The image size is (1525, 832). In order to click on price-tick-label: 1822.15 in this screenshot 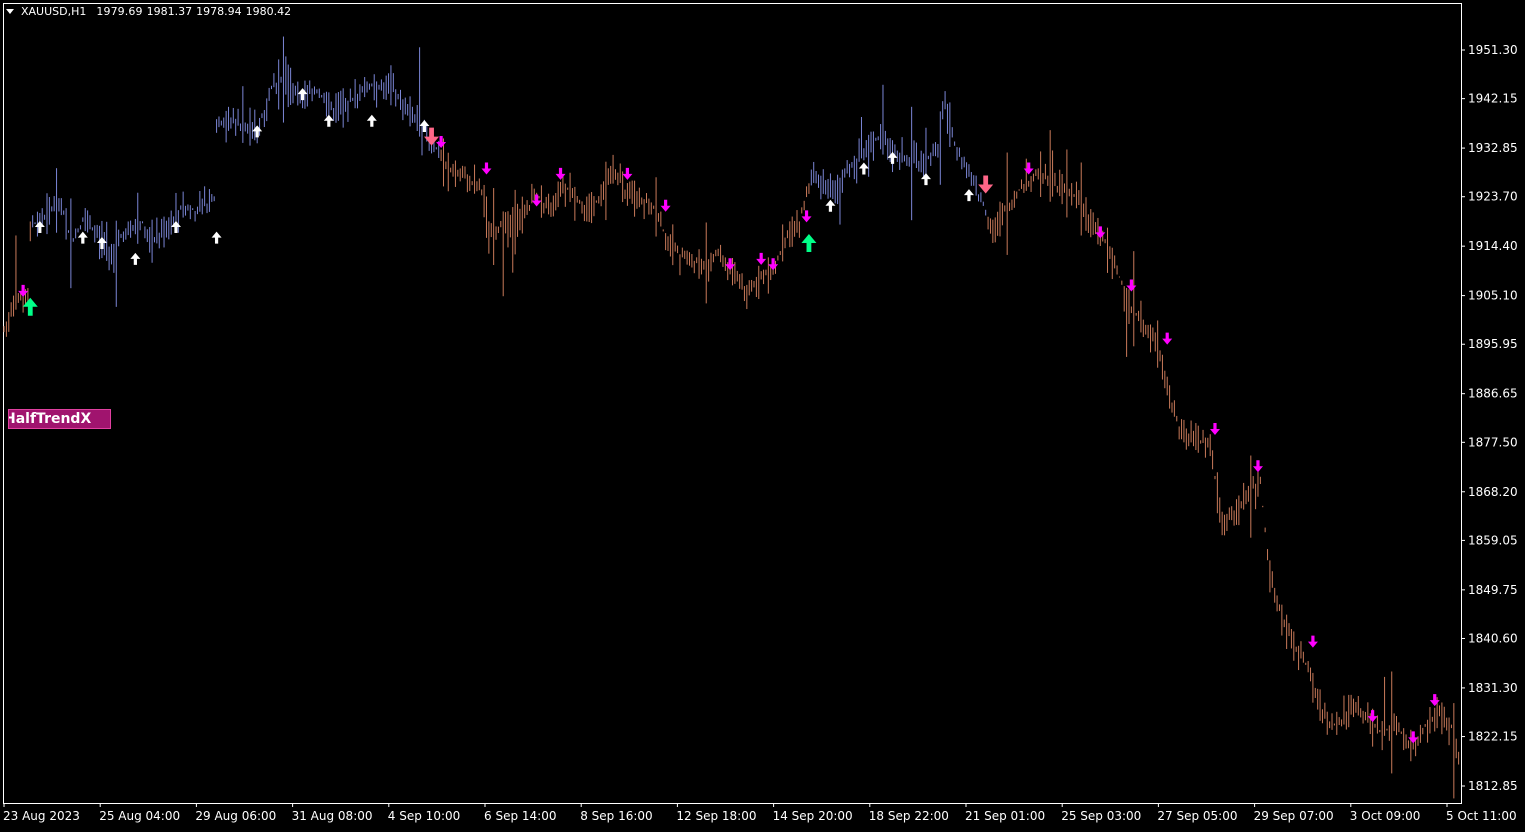, I will do `click(1493, 737)`.